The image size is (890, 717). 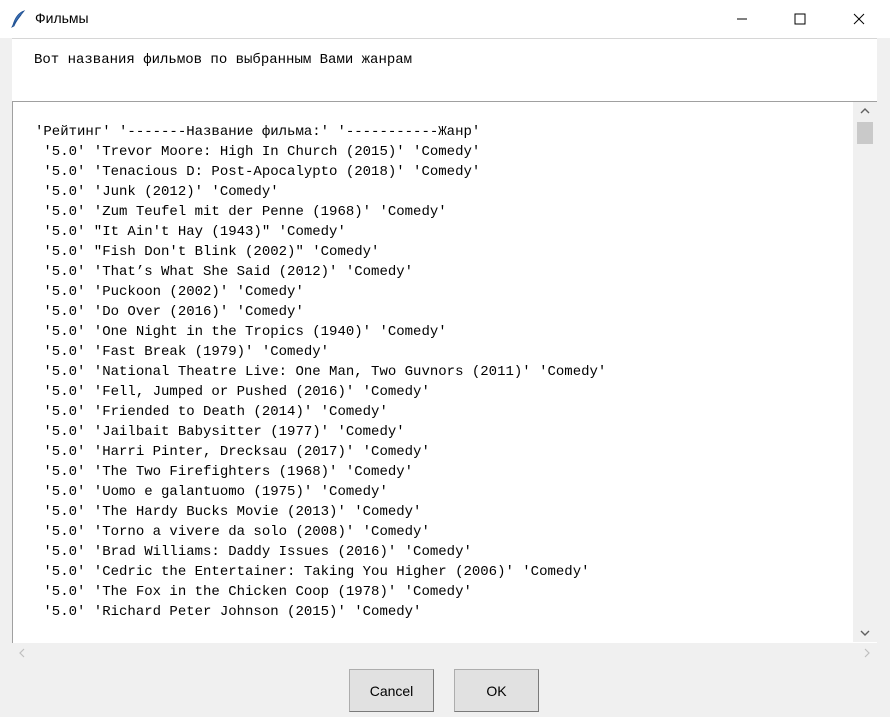 What do you see at coordinates (444, 653) in the screenshot?
I see `horizontal-scrollbar` at bounding box center [444, 653].